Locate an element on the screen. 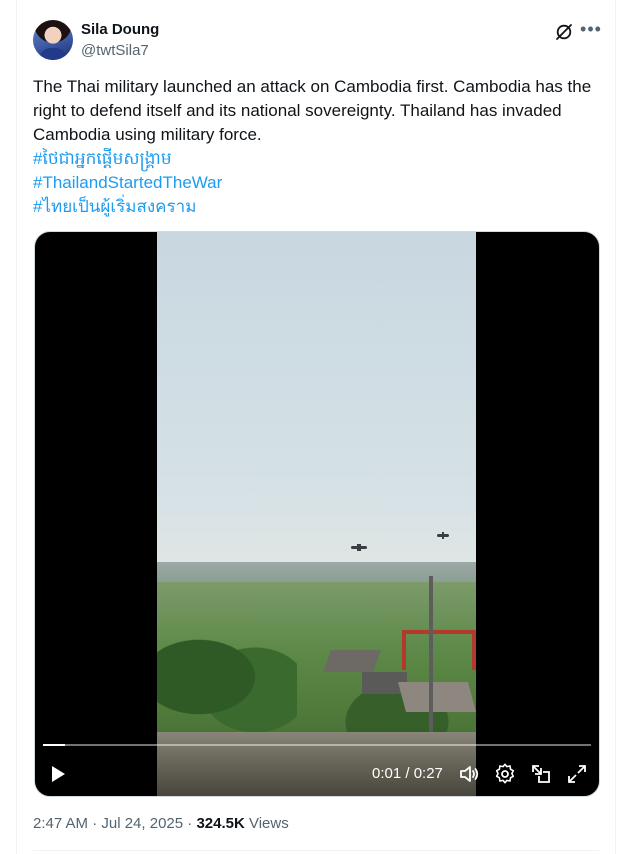 The image size is (642, 854). divider is located at coordinates (316, 850).